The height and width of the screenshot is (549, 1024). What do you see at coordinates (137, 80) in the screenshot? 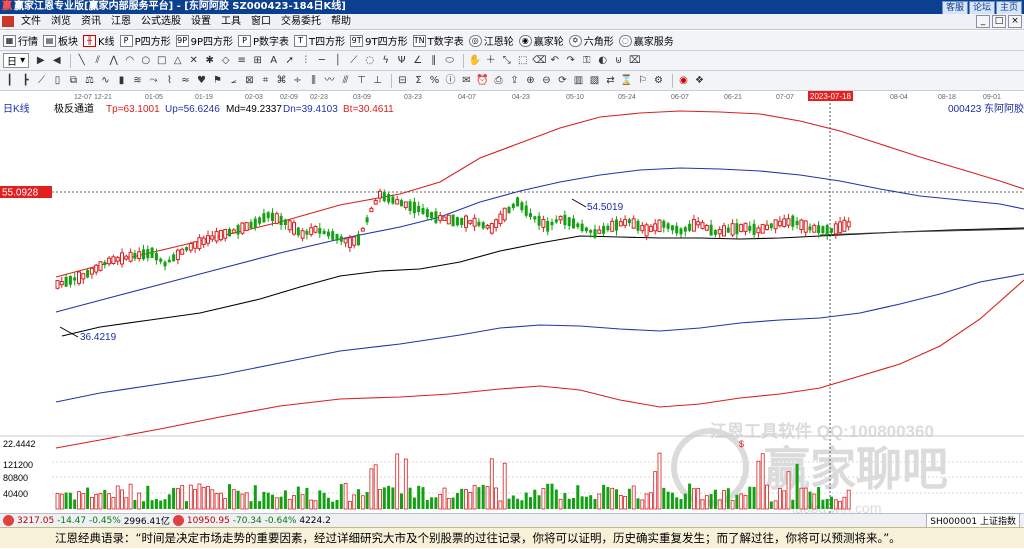
I see `macd-icon: ≋` at bounding box center [137, 80].